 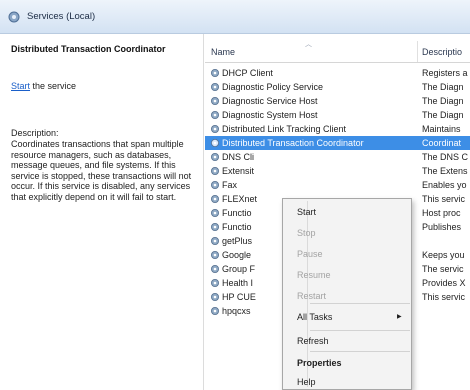 I want to click on list-header: ︿ Name Descriptio, so click(x=337, y=51).